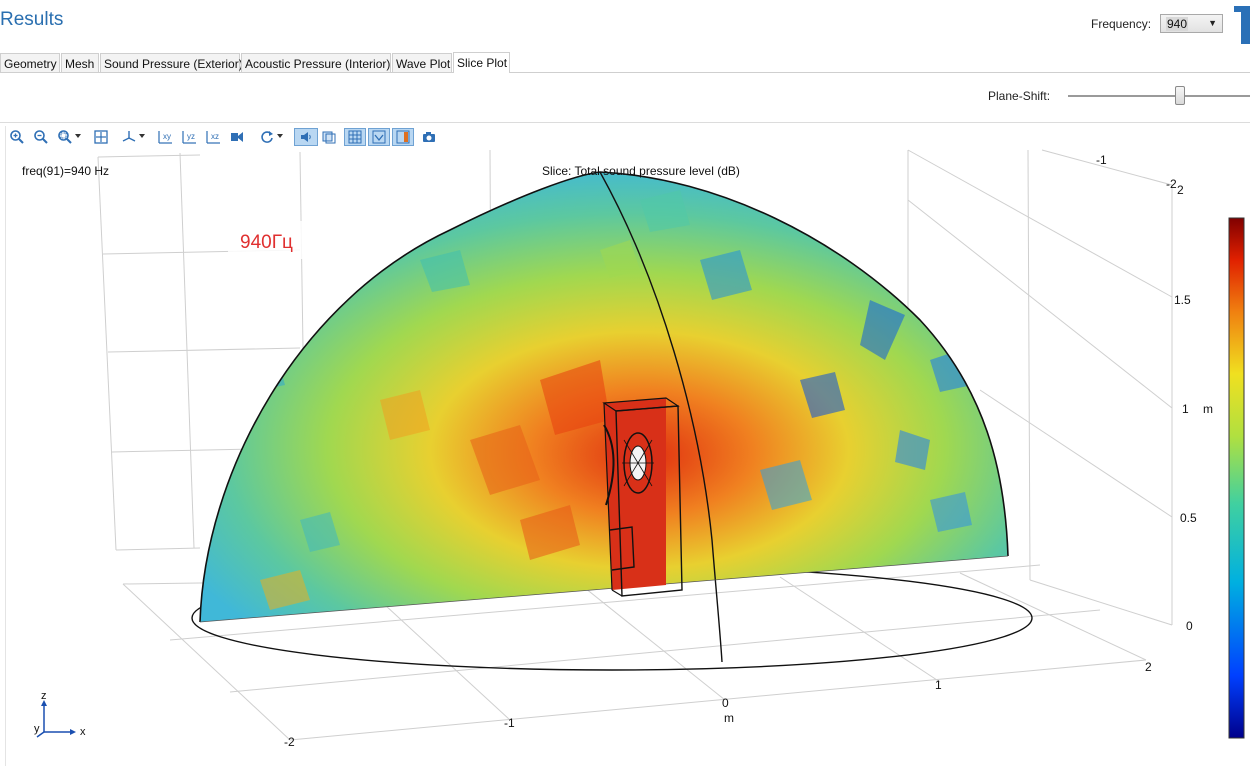 Image resolution: width=1250 pixels, height=768 pixels. I want to click on z-tick: 0.5, so click(1188, 518).